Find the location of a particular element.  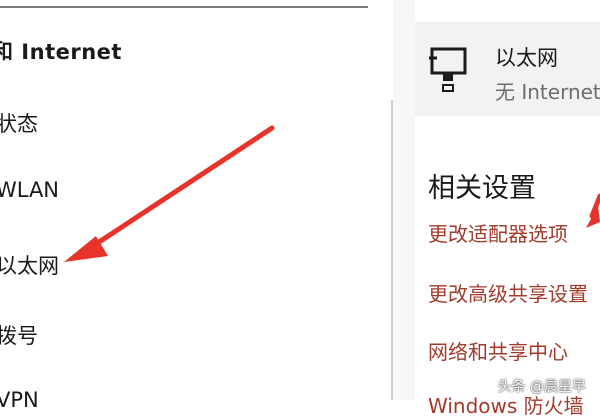

section-title: 和 Internet is located at coordinates (61, 52).